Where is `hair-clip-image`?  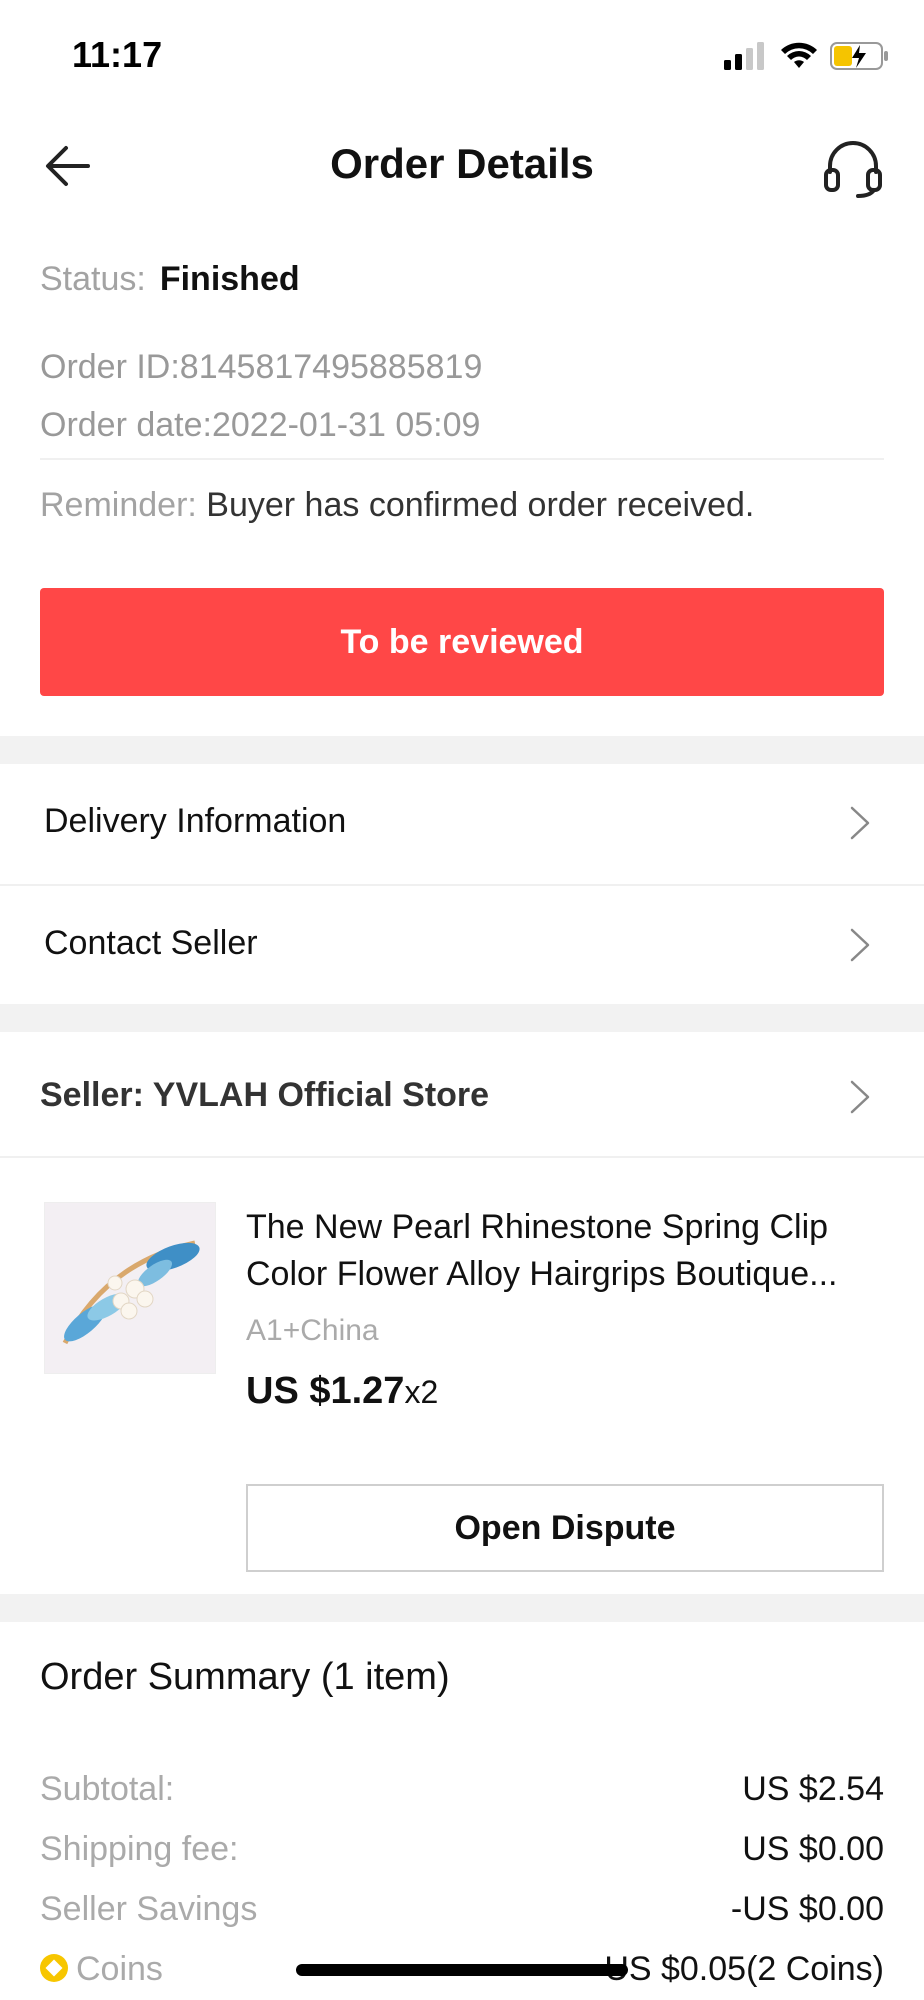 hair-clip-image is located at coordinates (130, 1288).